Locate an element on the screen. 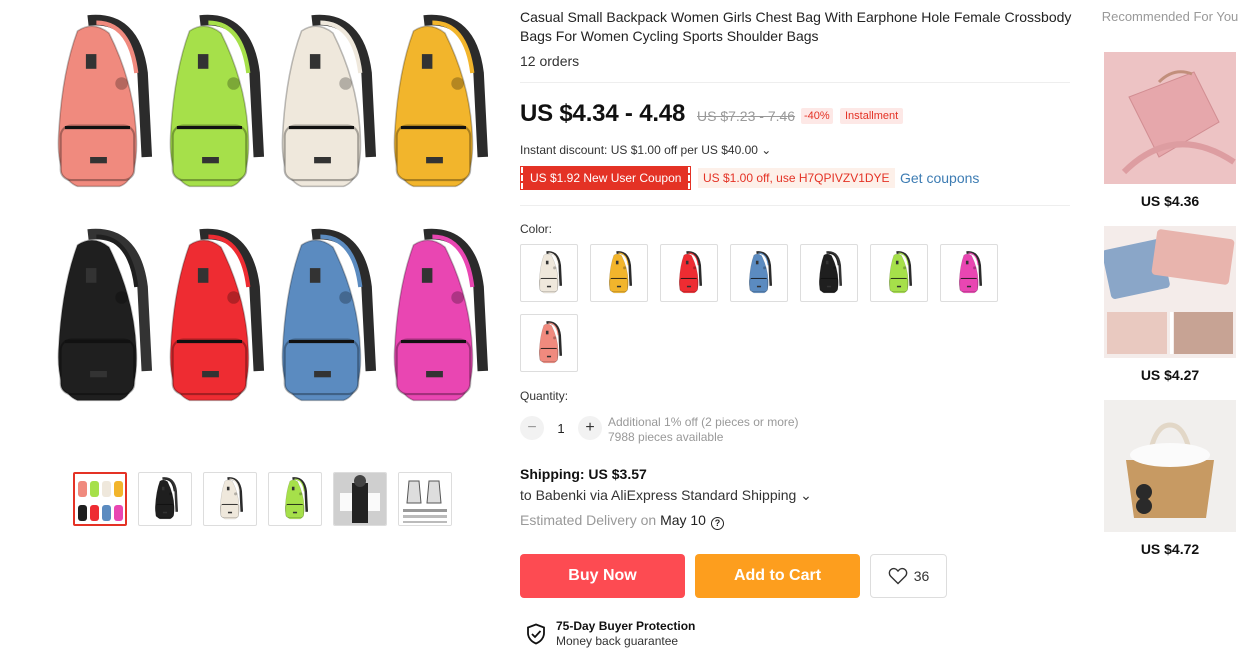 The height and width of the screenshot is (662, 1246). add-to-cart-button: Add to Cart is located at coordinates (777, 576).